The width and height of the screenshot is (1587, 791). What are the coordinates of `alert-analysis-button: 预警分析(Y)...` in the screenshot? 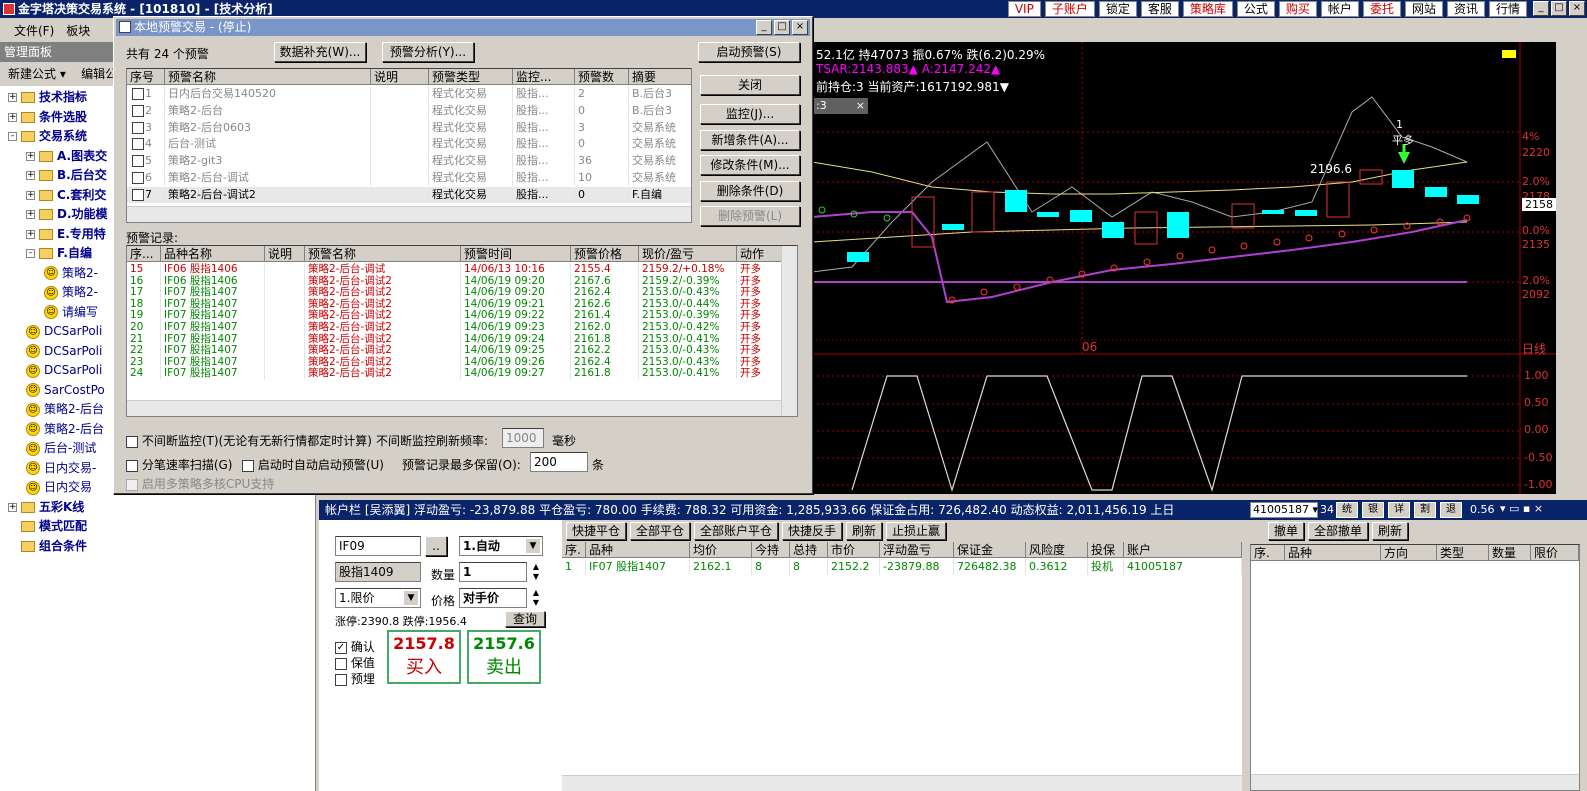 It's located at (428, 52).